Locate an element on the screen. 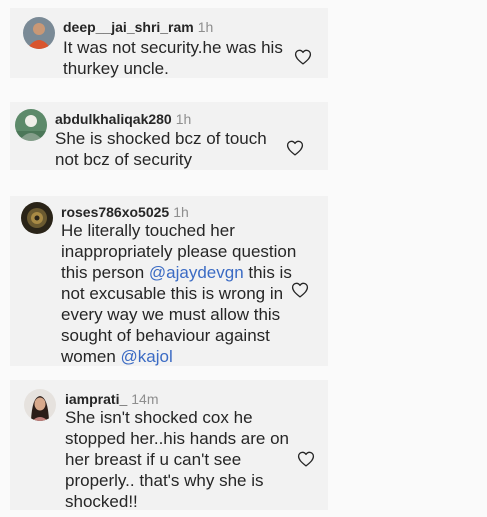 Image resolution: width=487 pixels, height=517 pixels. comment-line: shocked!! is located at coordinates (177, 501).